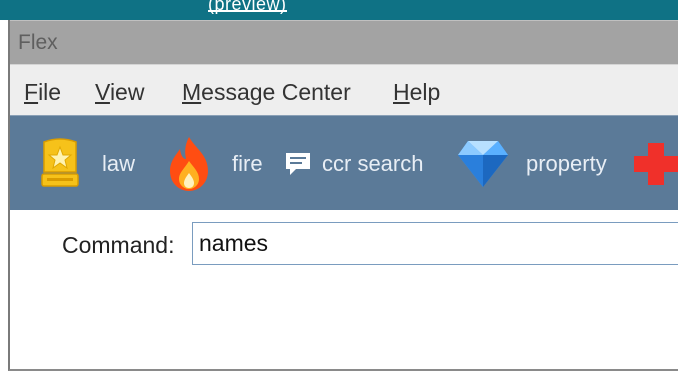  I want to click on menu-file-label: ile, so click(50, 92).